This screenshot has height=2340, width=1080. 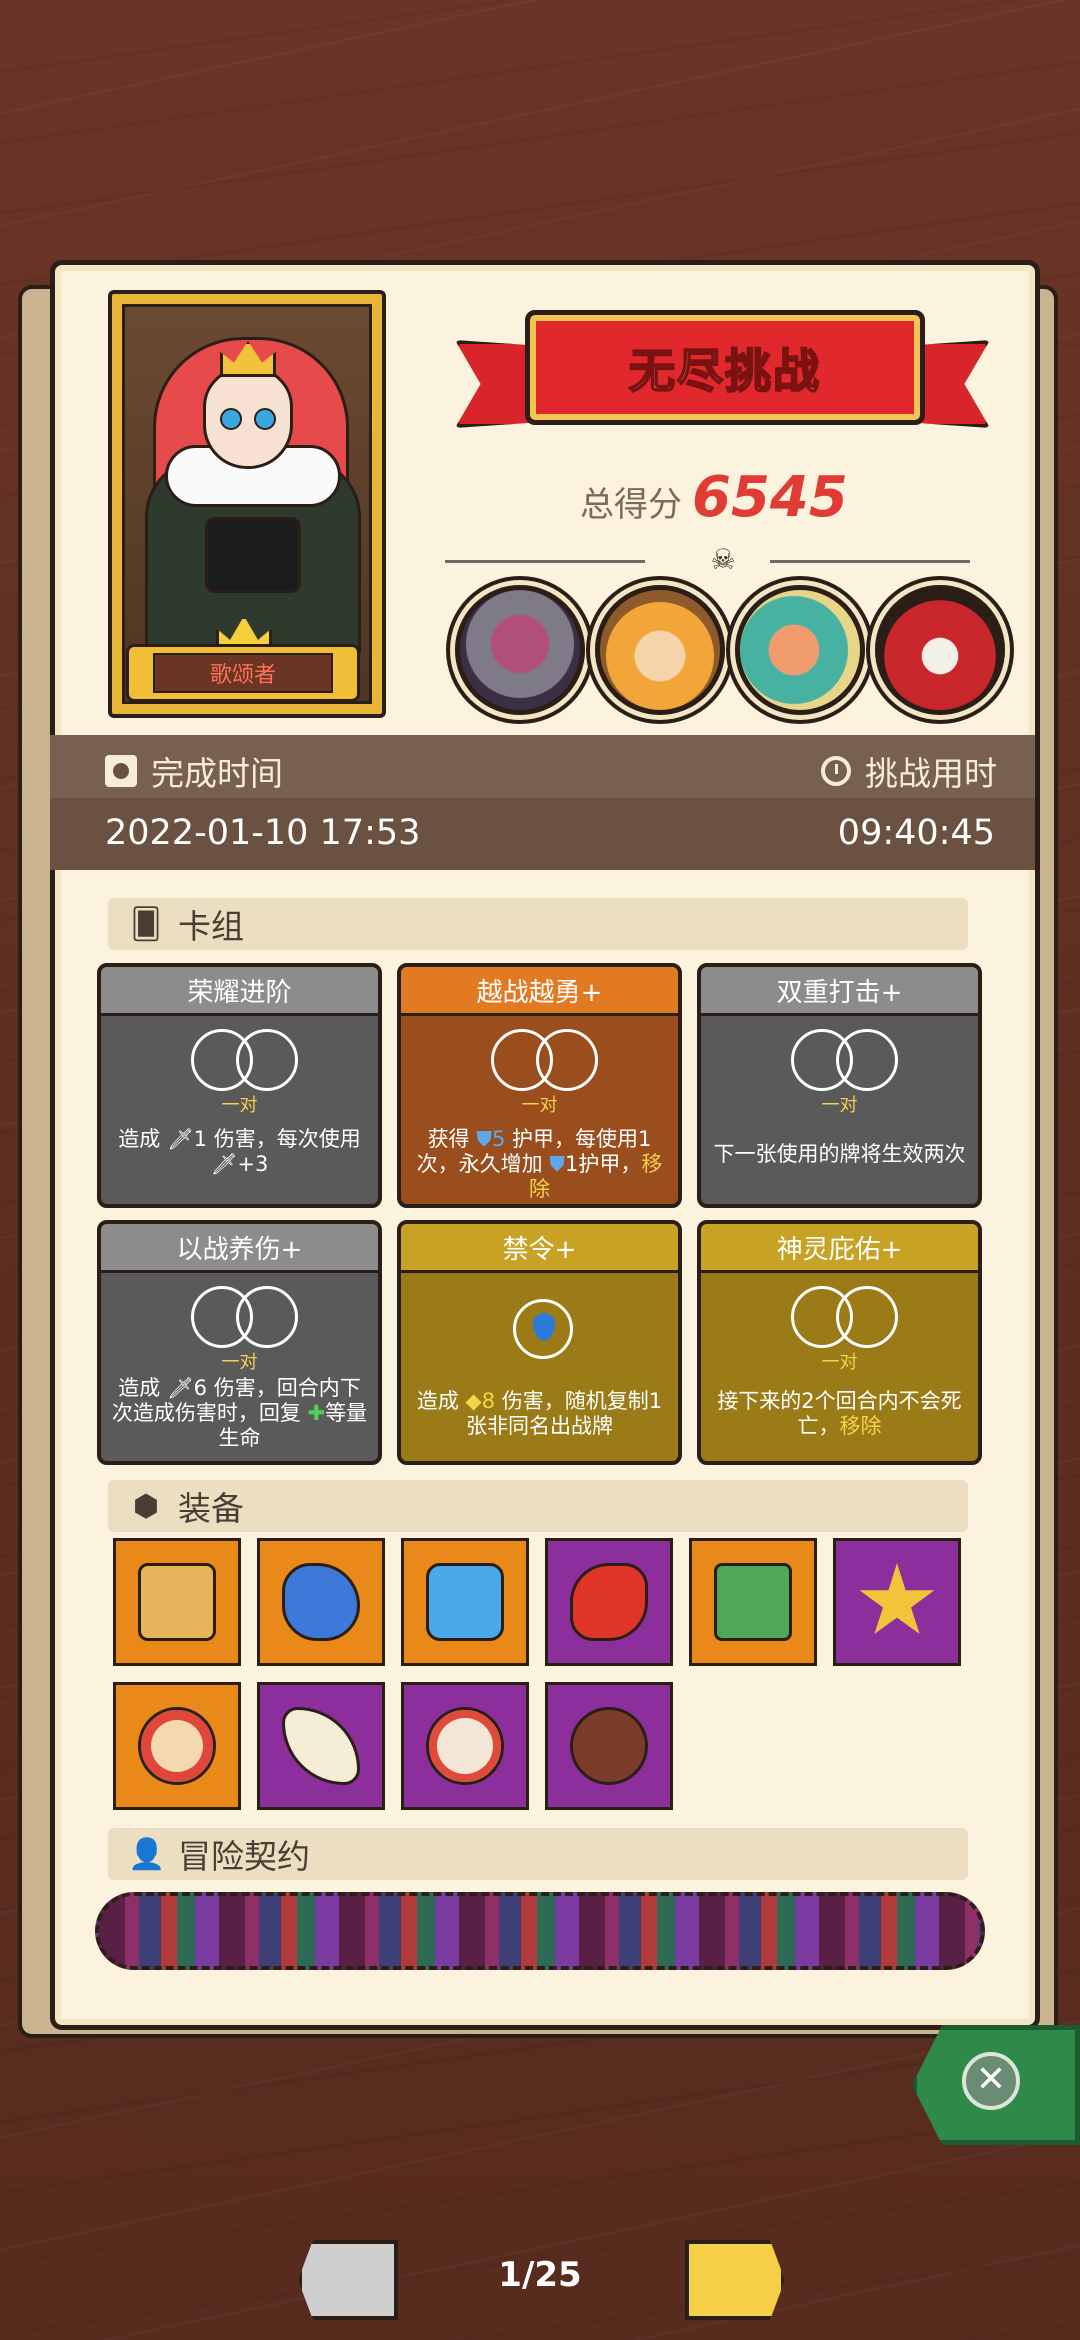 I want to click on medallion-icon, so click(x=177, y=1746).